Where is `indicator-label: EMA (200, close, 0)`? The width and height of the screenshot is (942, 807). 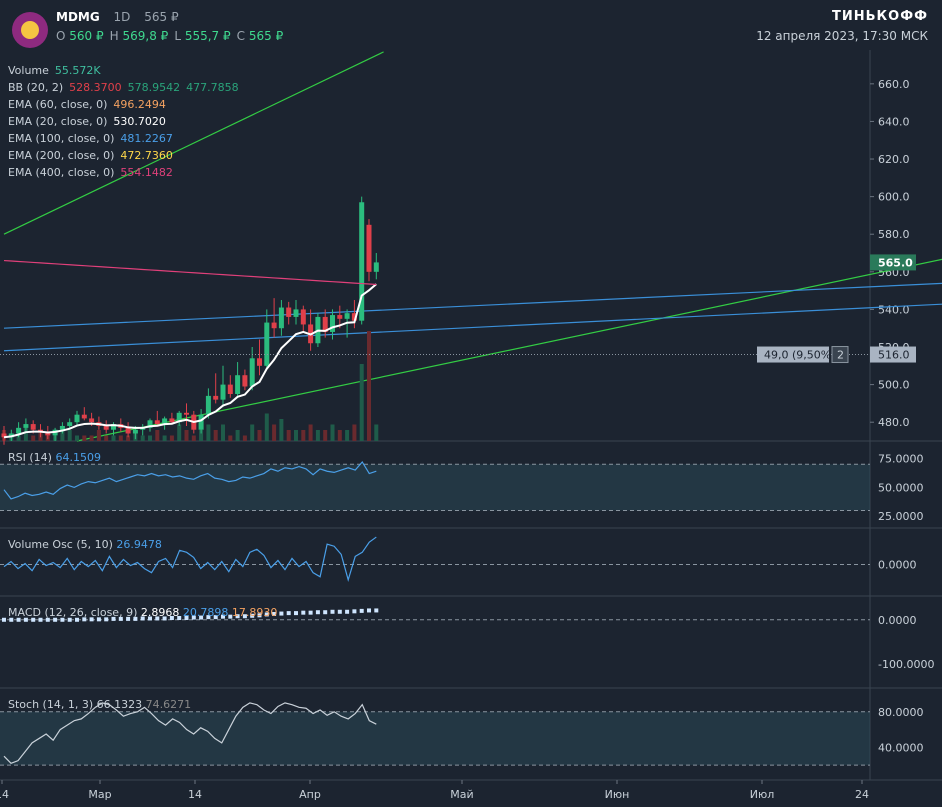 indicator-label: EMA (200, close, 0) is located at coordinates (61, 155).